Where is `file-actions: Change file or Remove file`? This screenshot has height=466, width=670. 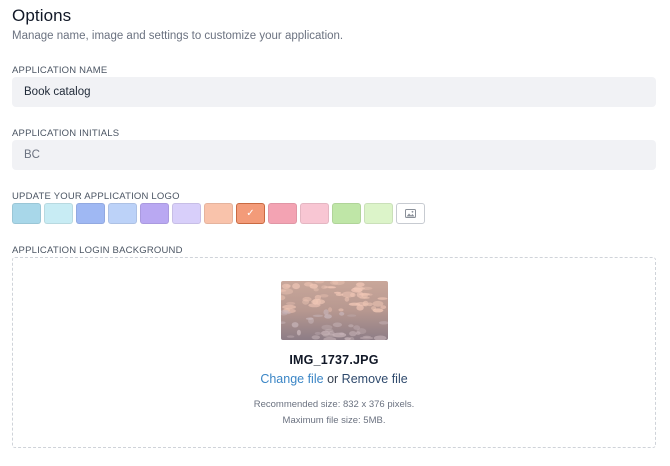 file-actions: Change file or Remove file is located at coordinates (334, 379).